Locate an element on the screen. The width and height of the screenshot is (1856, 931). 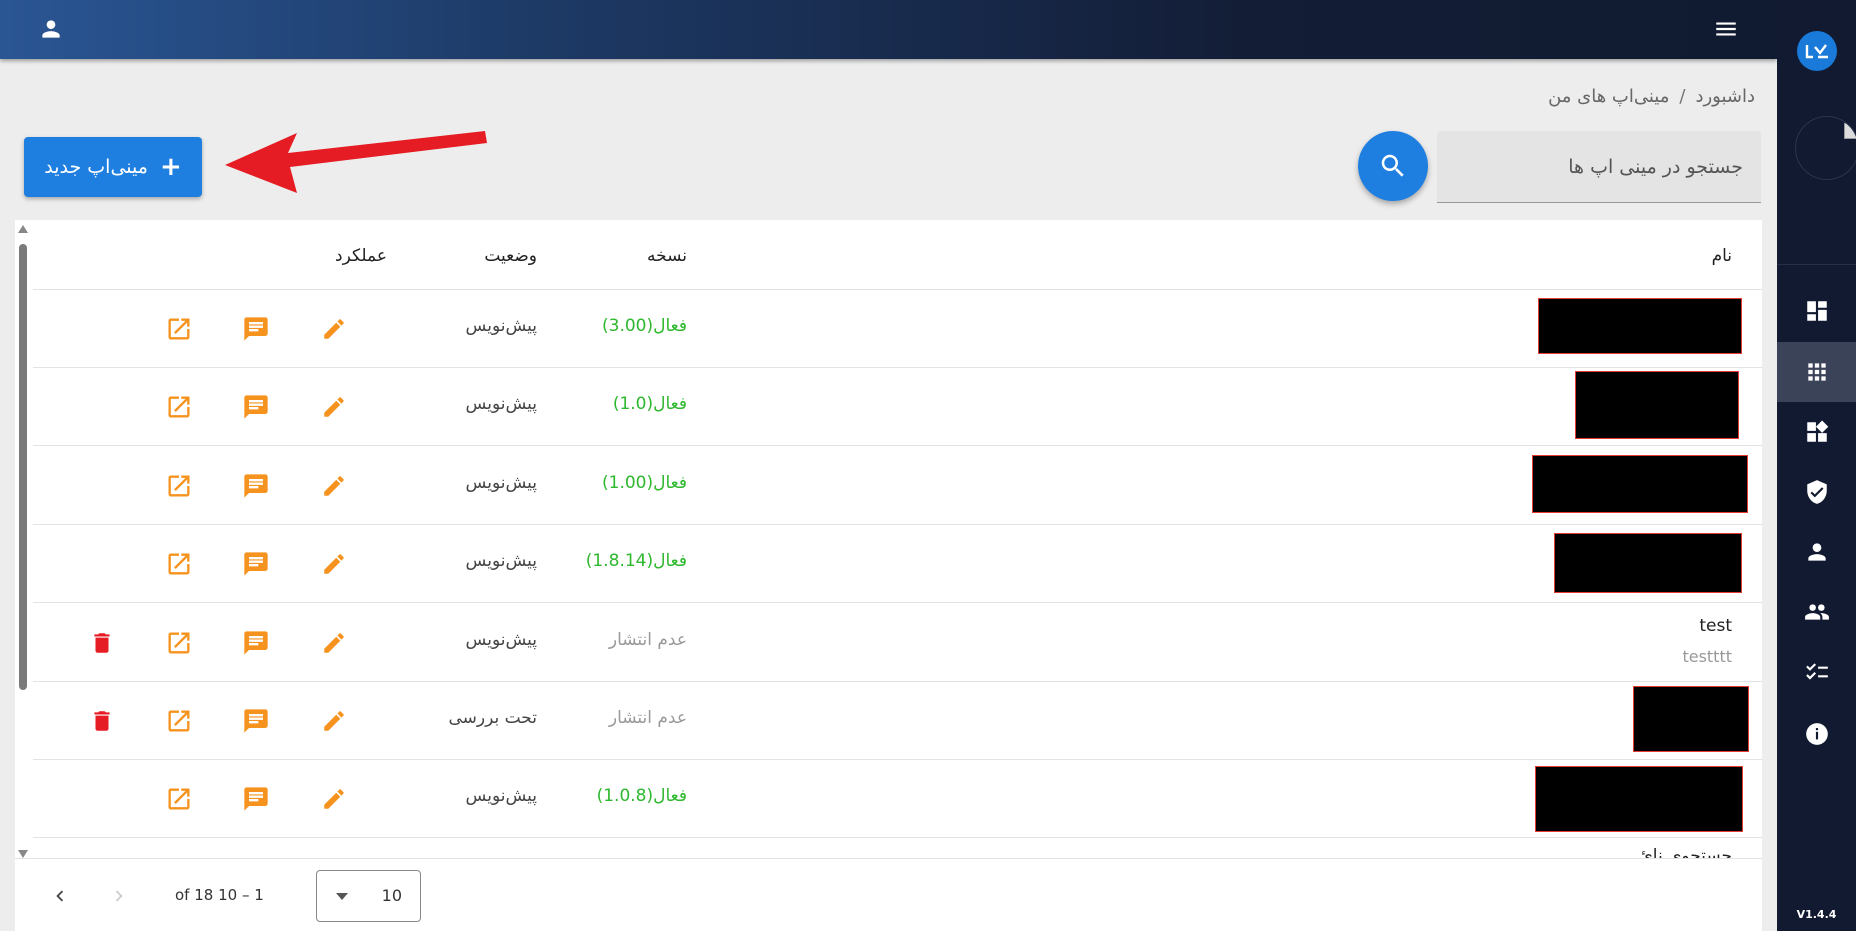
scroll-up-icon is located at coordinates (23, 229).